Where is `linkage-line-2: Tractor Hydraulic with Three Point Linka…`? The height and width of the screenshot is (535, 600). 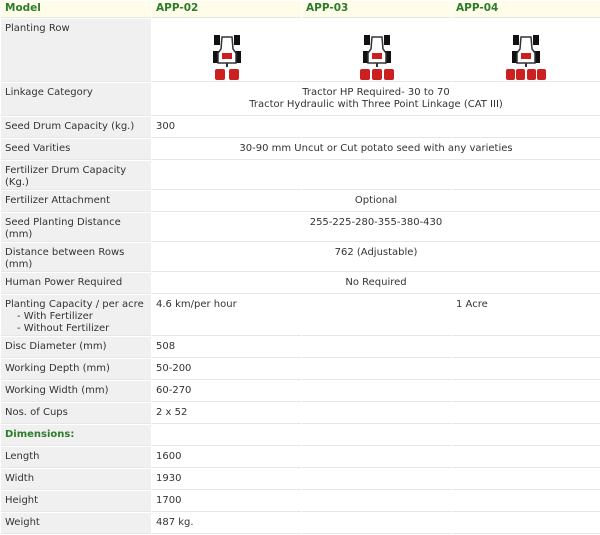 linkage-line-2: Tractor Hydraulic with Three Point Linka… is located at coordinates (376, 104).